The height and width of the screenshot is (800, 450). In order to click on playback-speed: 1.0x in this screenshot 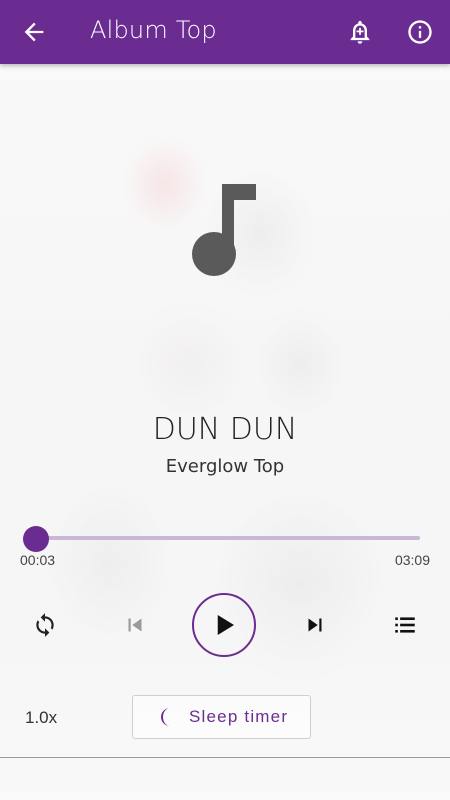, I will do `click(41, 718)`.